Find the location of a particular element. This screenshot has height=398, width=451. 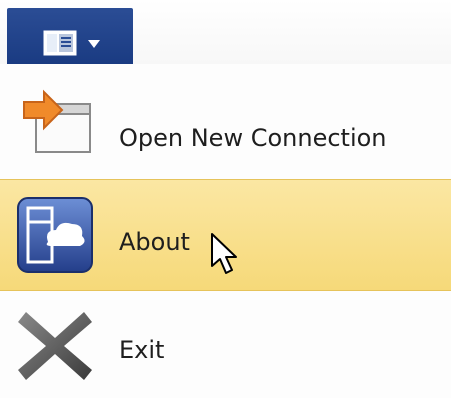

mouse-cursor-icon is located at coordinates (224, 253).